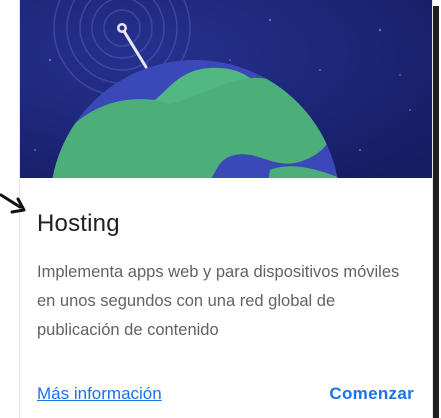 The width and height of the screenshot is (441, 418). I want to click on start-button: Comenzar, so click(371, 394).